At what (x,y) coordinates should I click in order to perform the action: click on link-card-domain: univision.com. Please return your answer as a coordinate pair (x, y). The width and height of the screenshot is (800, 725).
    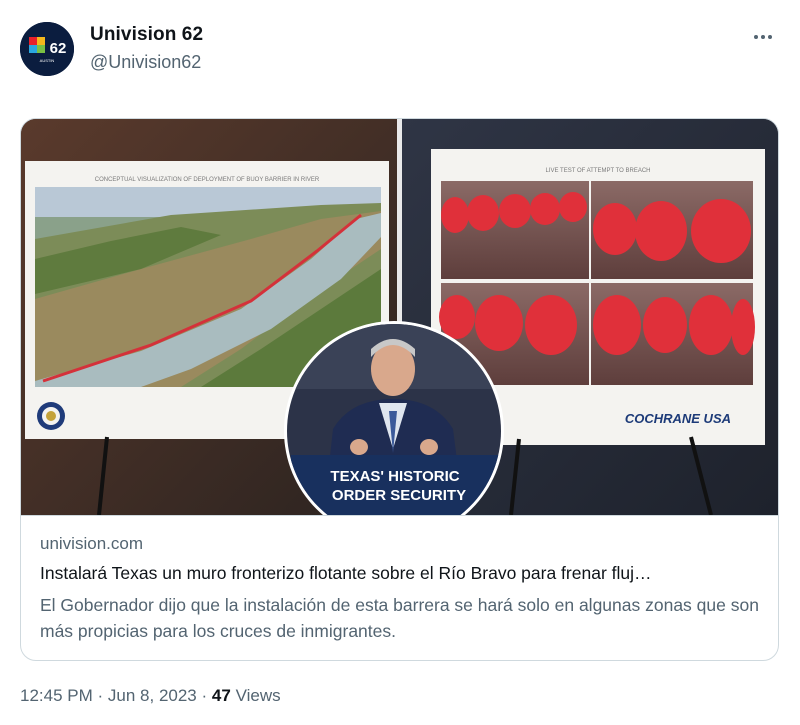
    Looking at the image, I should click on (91, 543).